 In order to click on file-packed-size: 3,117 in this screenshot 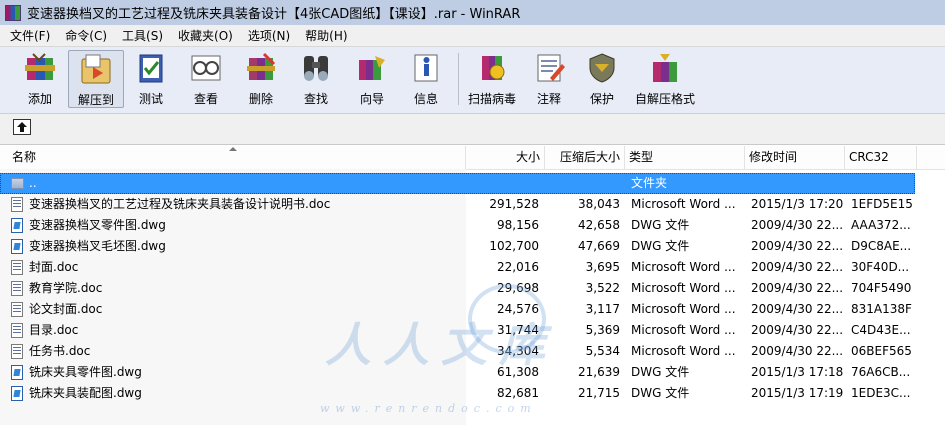, I will do `click(602, 309)`.